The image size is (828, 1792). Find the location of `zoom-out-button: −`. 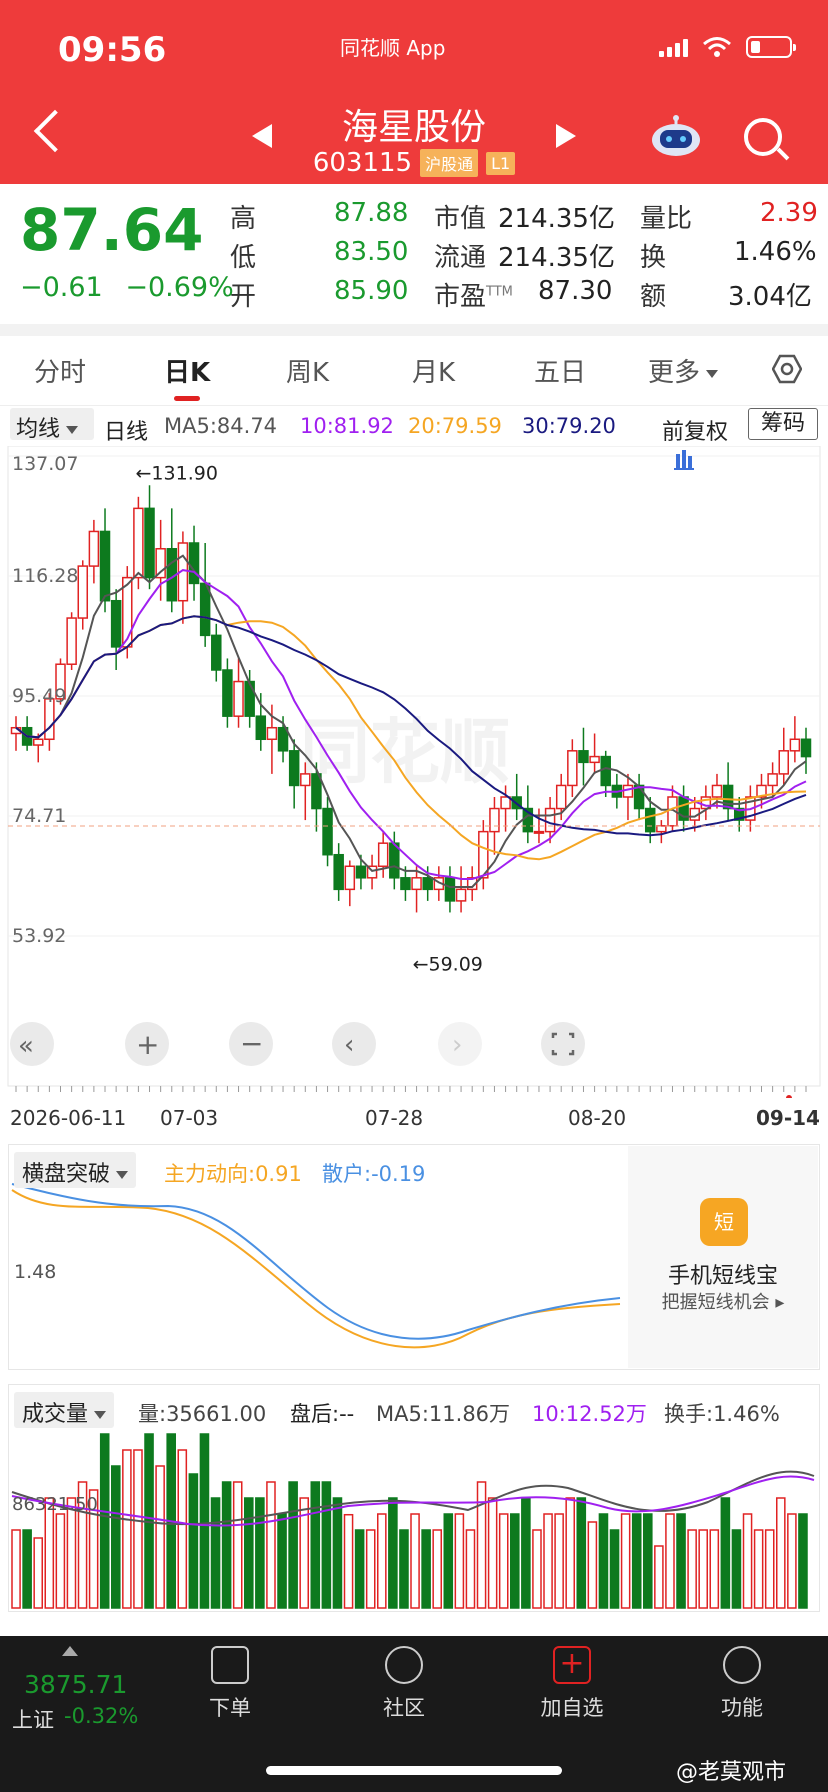

zoom-out-button: − is located at coordinates (251, 1044).